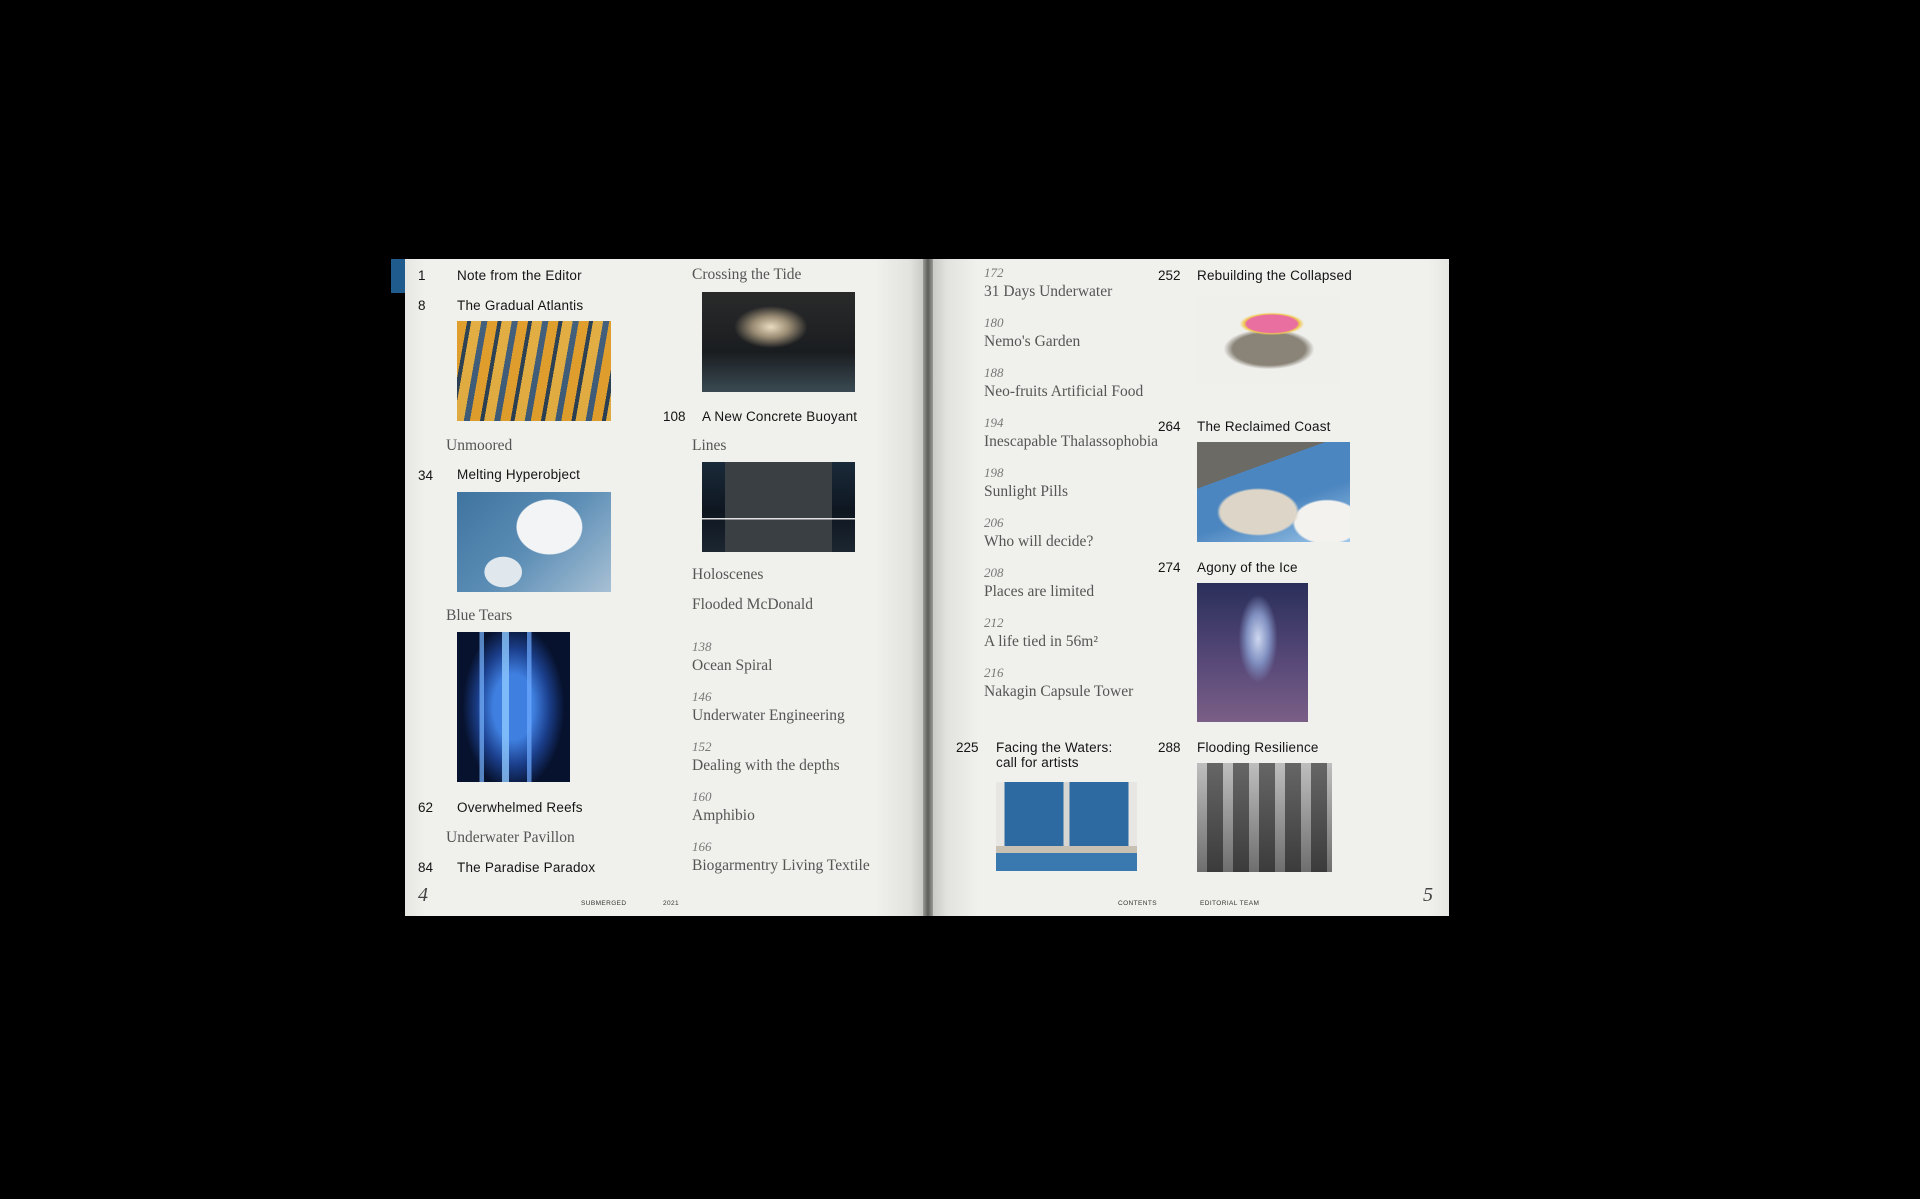 This screenshot has width=1920, height=1199. Describe the element at coordinates (702, 696) in the screenshot. I see `entry-number: 146` at that location.